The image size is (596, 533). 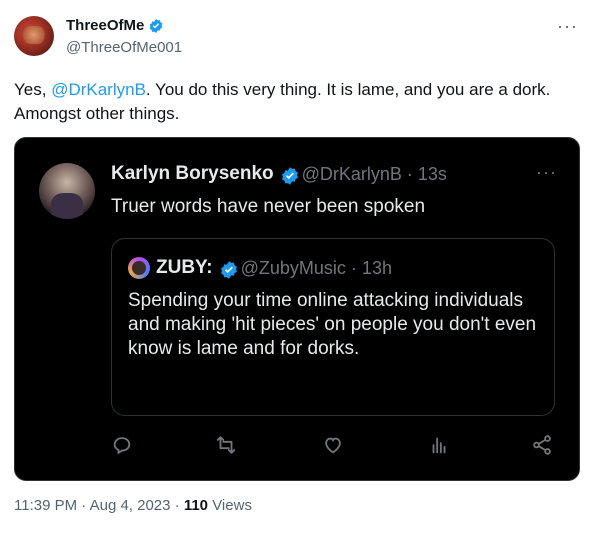 I want to click on quoted-display-name: ZUBY:, so click(x=184, y=267).